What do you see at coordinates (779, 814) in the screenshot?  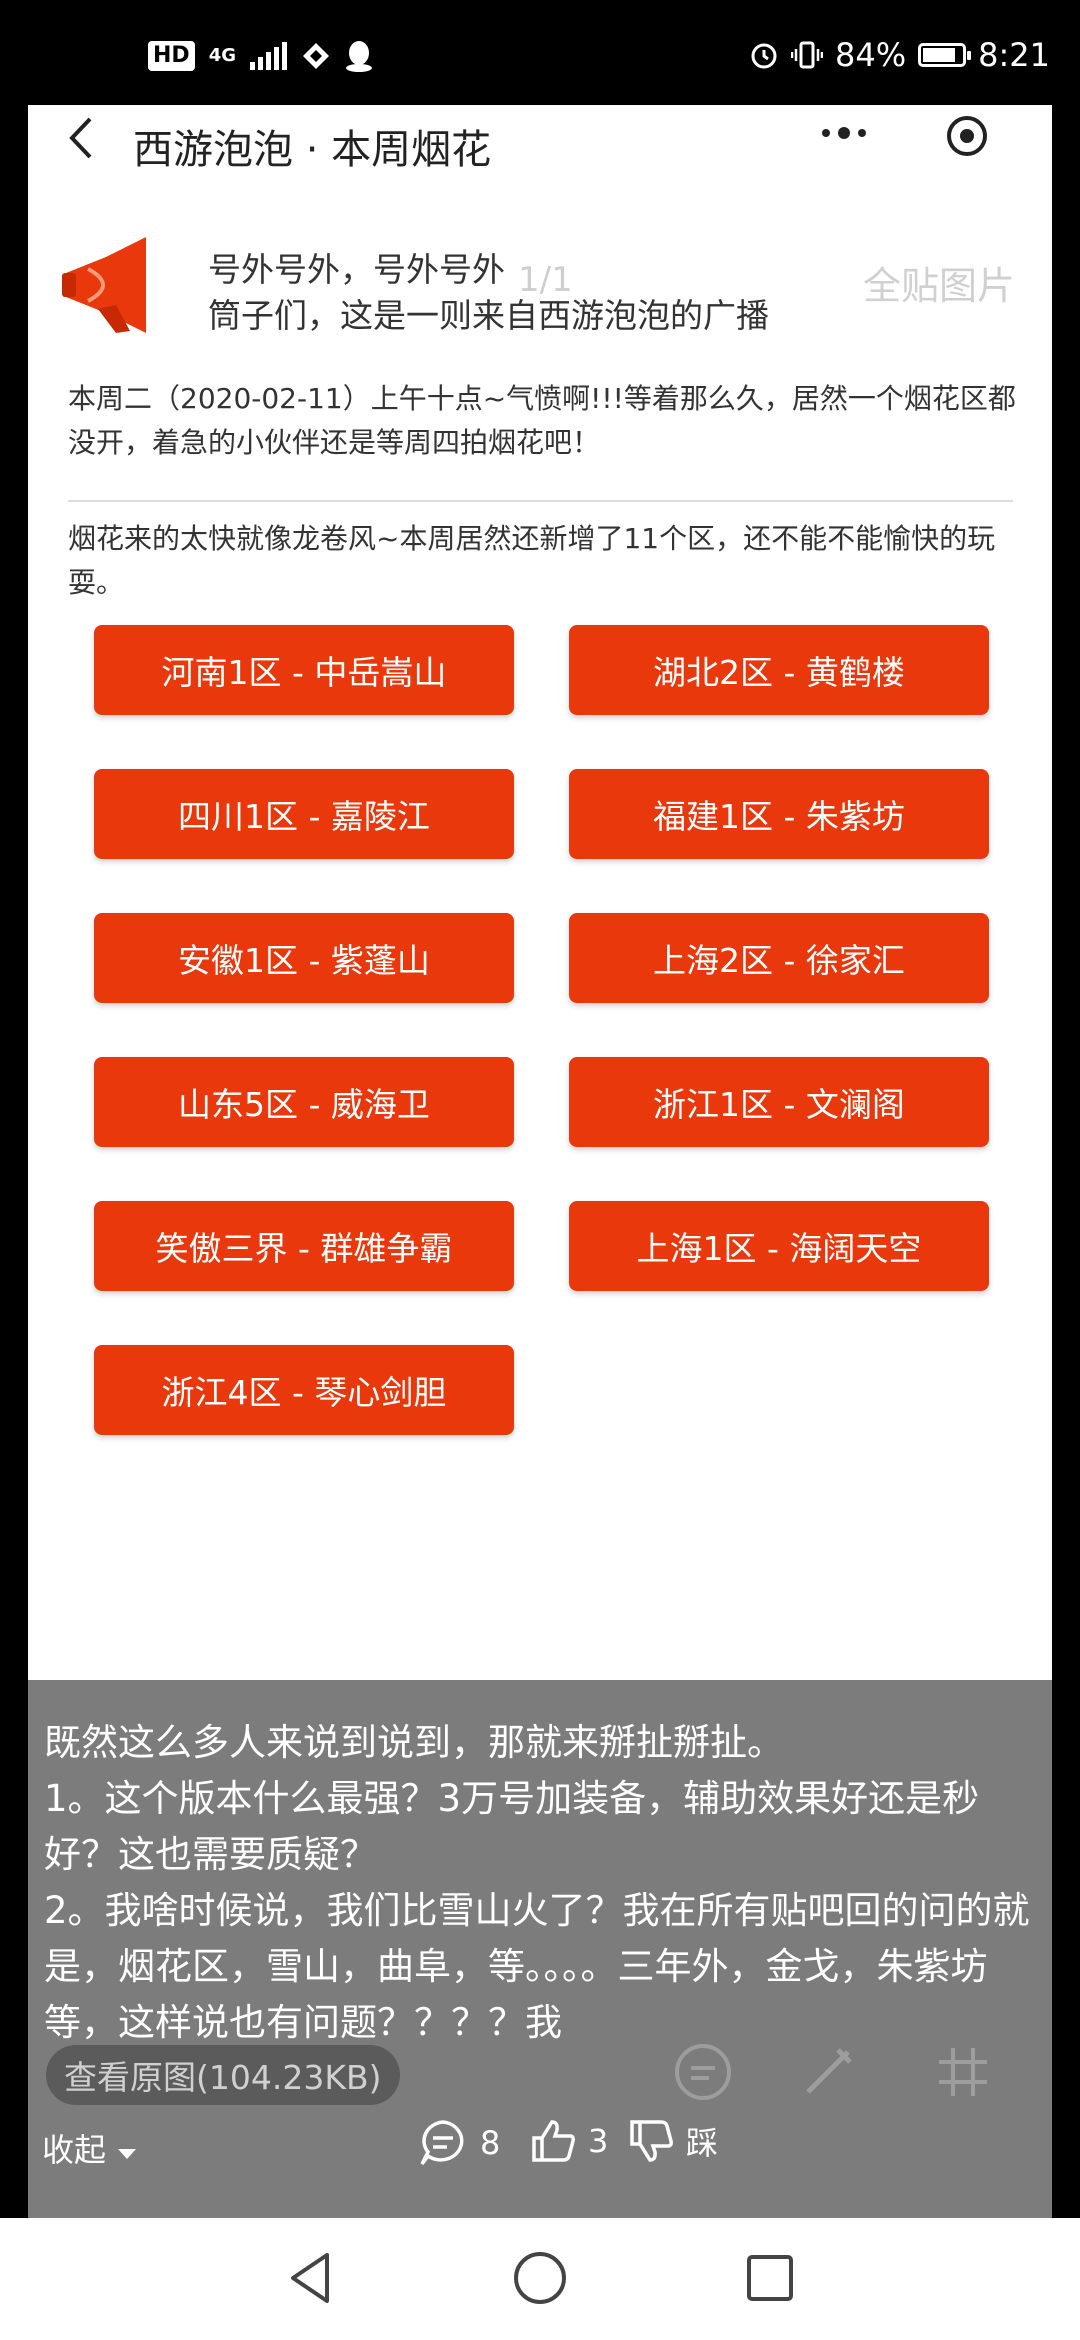 I see `district-button: 福建1区 - 朱紫坊` at bounding box center [779, 814].